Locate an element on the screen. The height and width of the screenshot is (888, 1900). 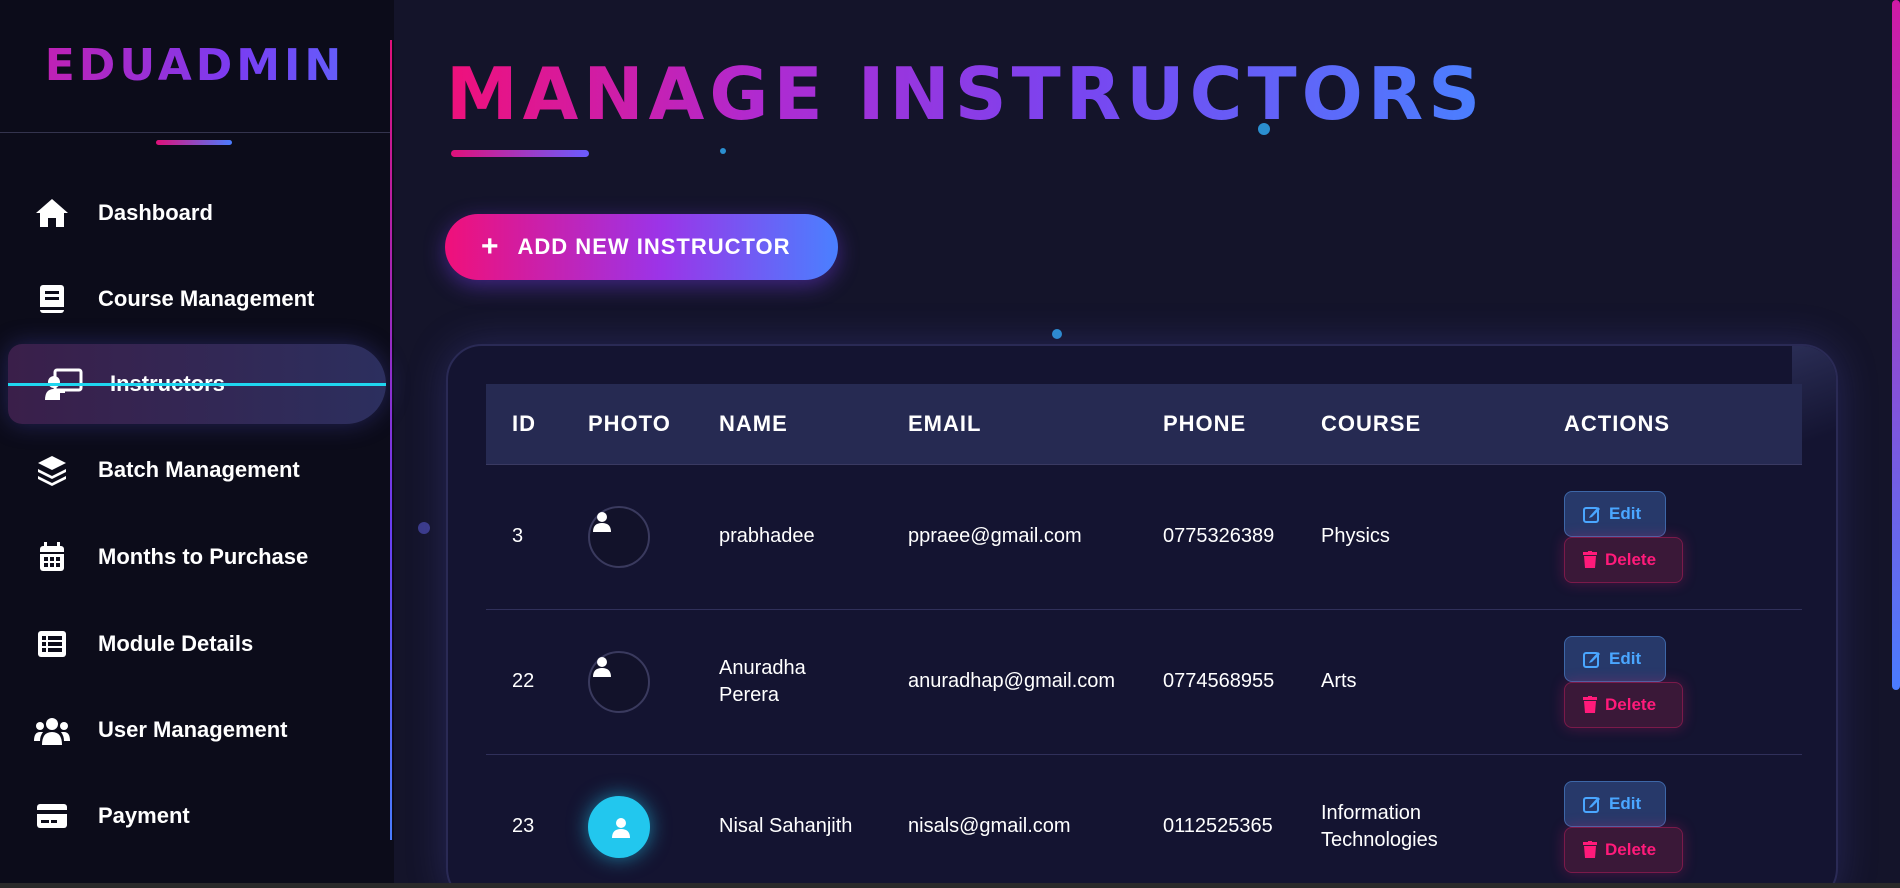
cell-name: Nisal Sahanjith is located at coordinates (787, 821).